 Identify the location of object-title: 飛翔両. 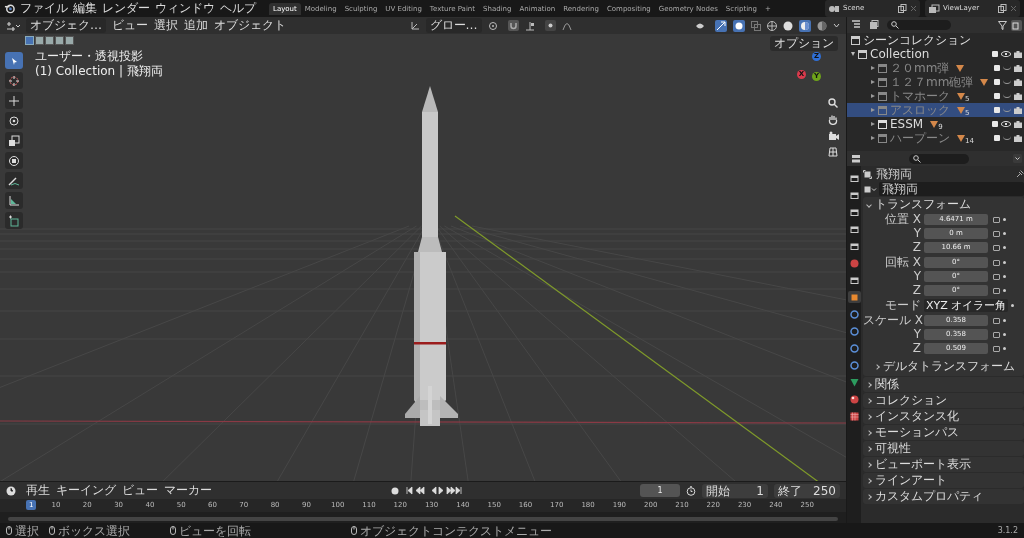
(894, 174).